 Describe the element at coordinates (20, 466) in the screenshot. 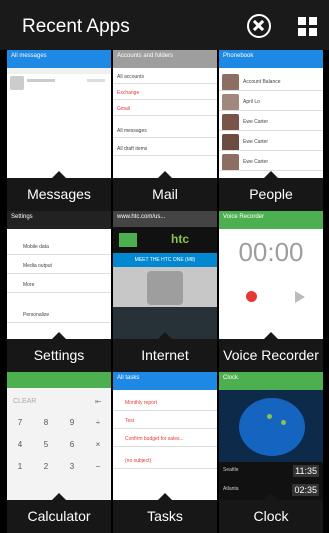

I see `calc-key: 1` at that location.